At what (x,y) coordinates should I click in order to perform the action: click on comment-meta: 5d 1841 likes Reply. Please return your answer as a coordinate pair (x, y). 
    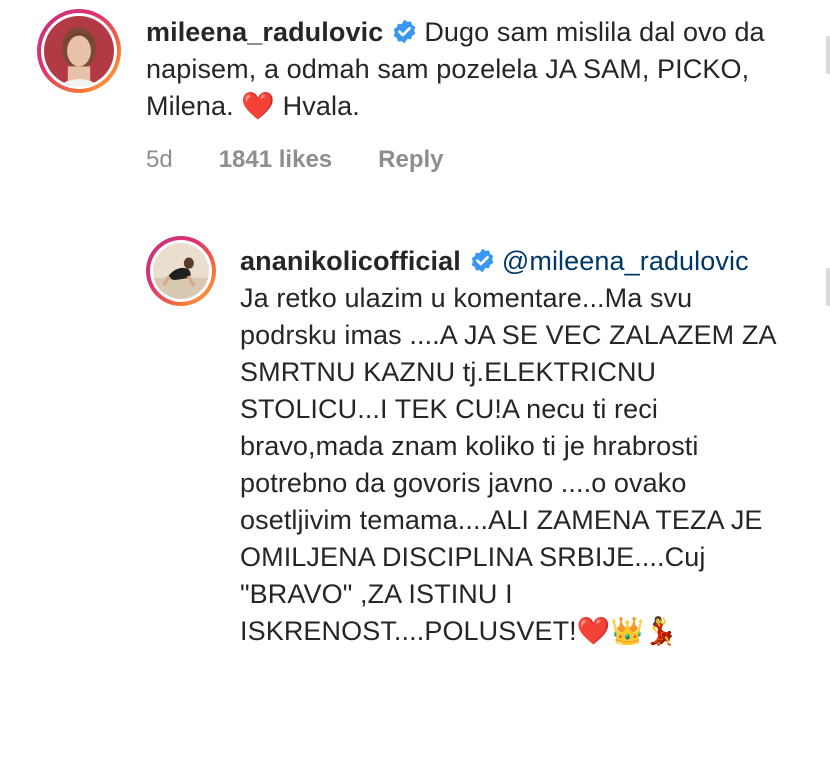
    Looking at the image, I should click on (295, 160).